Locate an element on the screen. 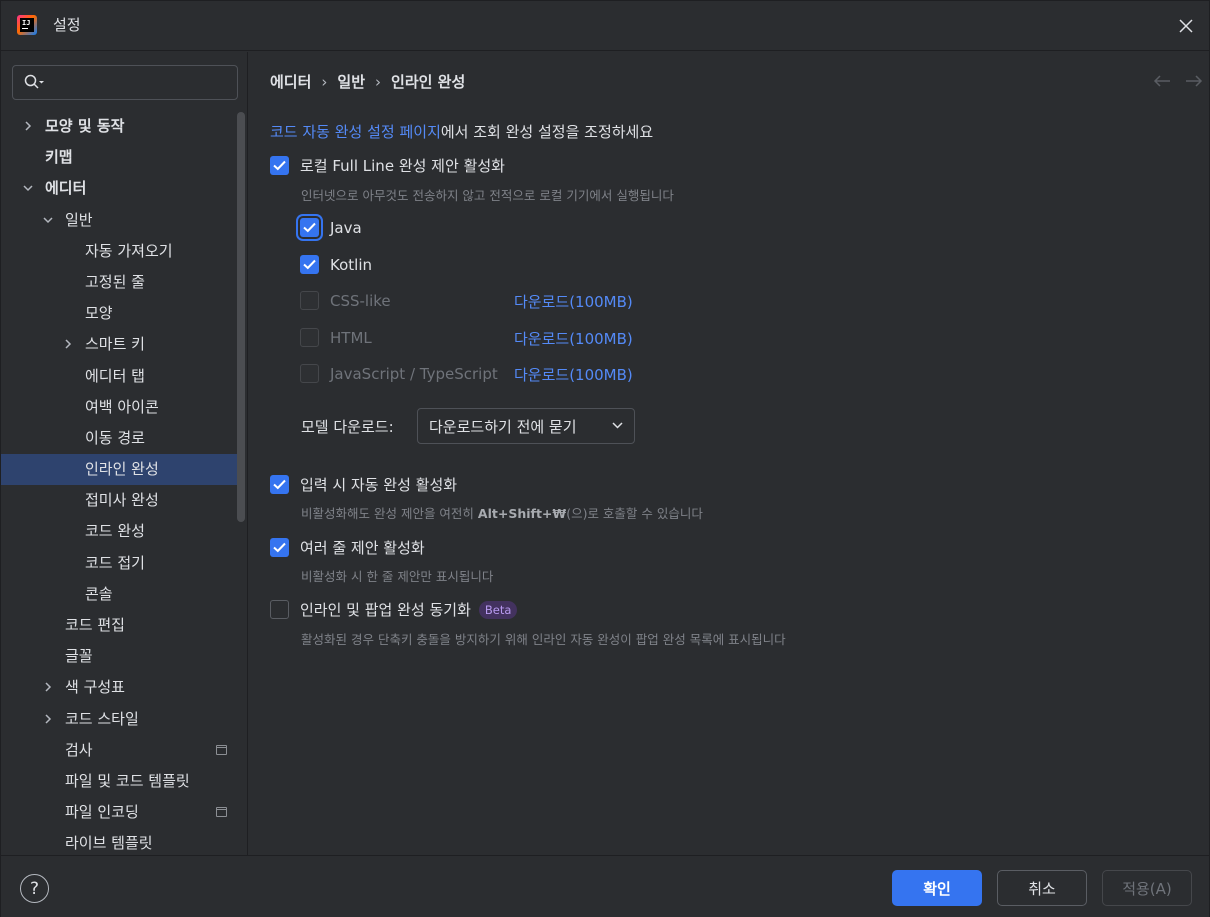 Image resolution: width=1210 pixels, height=917 pixels. sidebar-item-label: 고정된 줄 is located at coordinates (115, 281).